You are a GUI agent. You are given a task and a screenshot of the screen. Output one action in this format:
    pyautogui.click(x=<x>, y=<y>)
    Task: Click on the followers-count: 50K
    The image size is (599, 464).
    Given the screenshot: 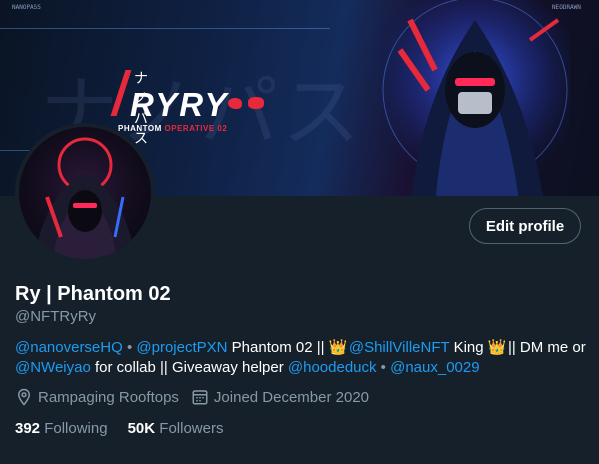 What is the action you would take?
    pyautogui.click(x=141, y=428)
    